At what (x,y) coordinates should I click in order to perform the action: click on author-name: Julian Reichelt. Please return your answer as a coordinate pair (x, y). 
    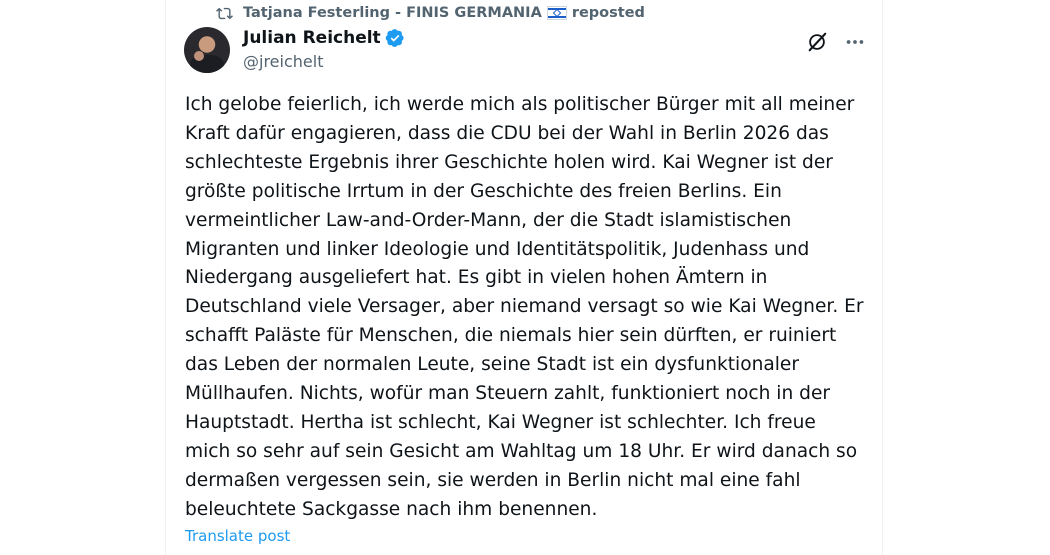
    Looking at the image, I should click on (312, 38).